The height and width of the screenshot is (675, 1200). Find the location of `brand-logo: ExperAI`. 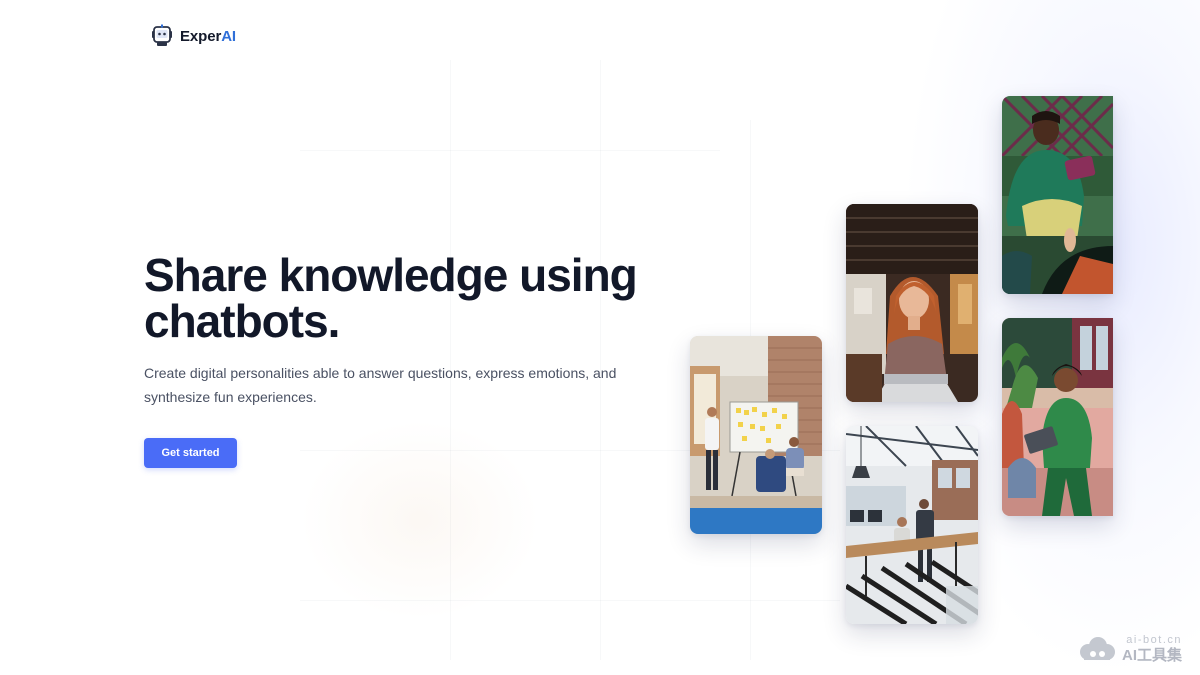

brand-logo: ExperAI is located at coordinates (193, 36).